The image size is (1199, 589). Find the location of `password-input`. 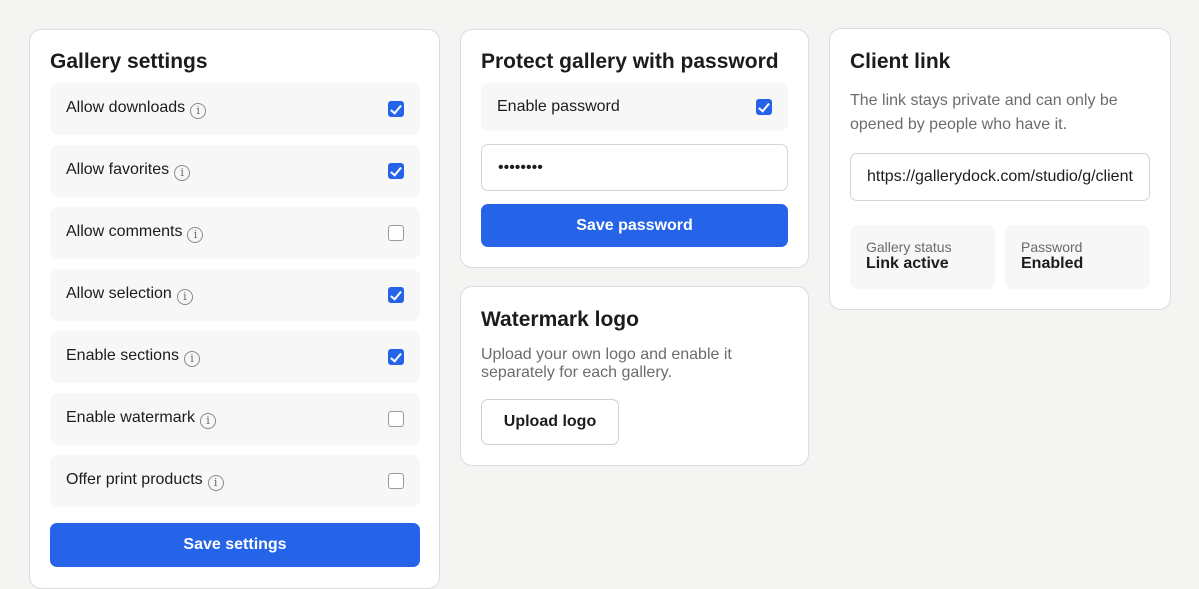

password-input is located at coordinates (634, 167).